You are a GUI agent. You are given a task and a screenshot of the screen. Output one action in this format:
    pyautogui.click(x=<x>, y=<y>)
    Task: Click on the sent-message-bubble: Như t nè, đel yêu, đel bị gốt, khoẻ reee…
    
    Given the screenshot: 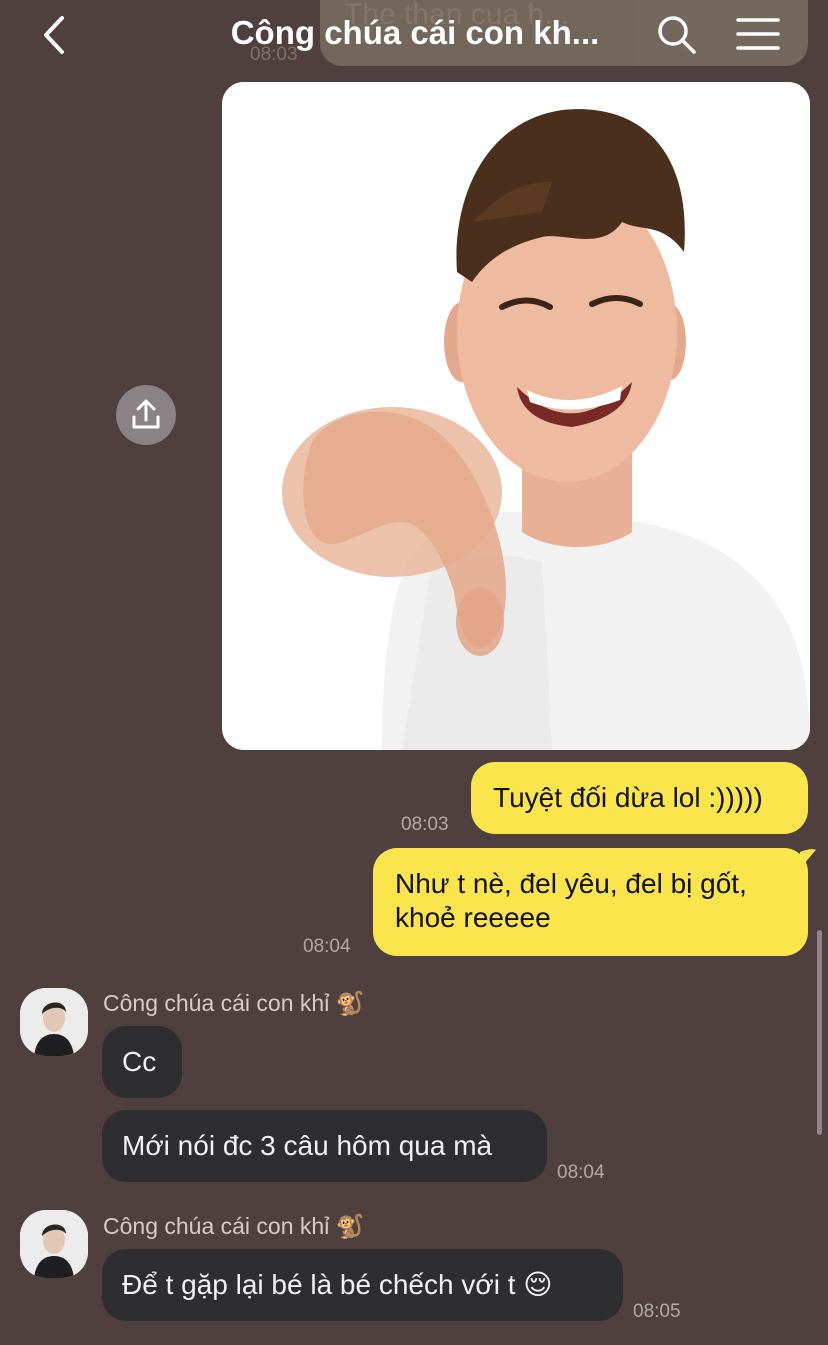 What is the action you would take?
    pyautogui.click(x=590, y=902)
    